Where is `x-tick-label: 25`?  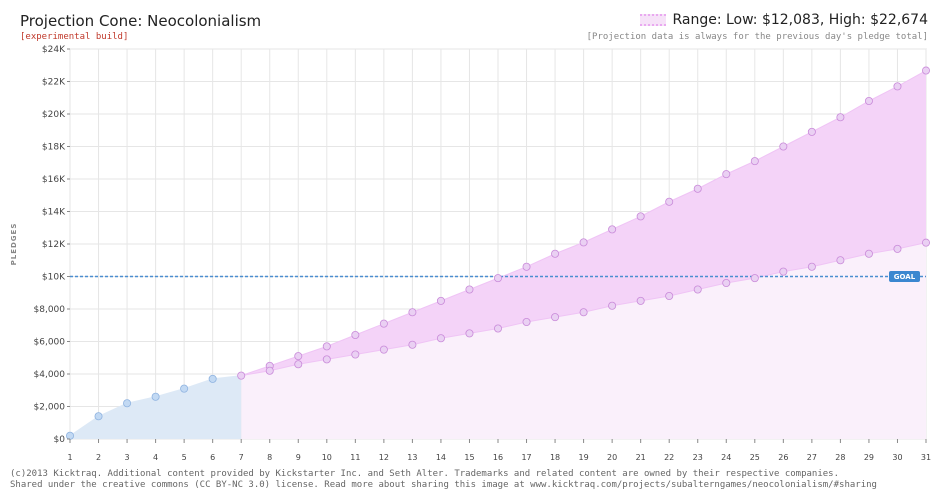 x-tick-label: 25 is located at coordinates (755, 457).